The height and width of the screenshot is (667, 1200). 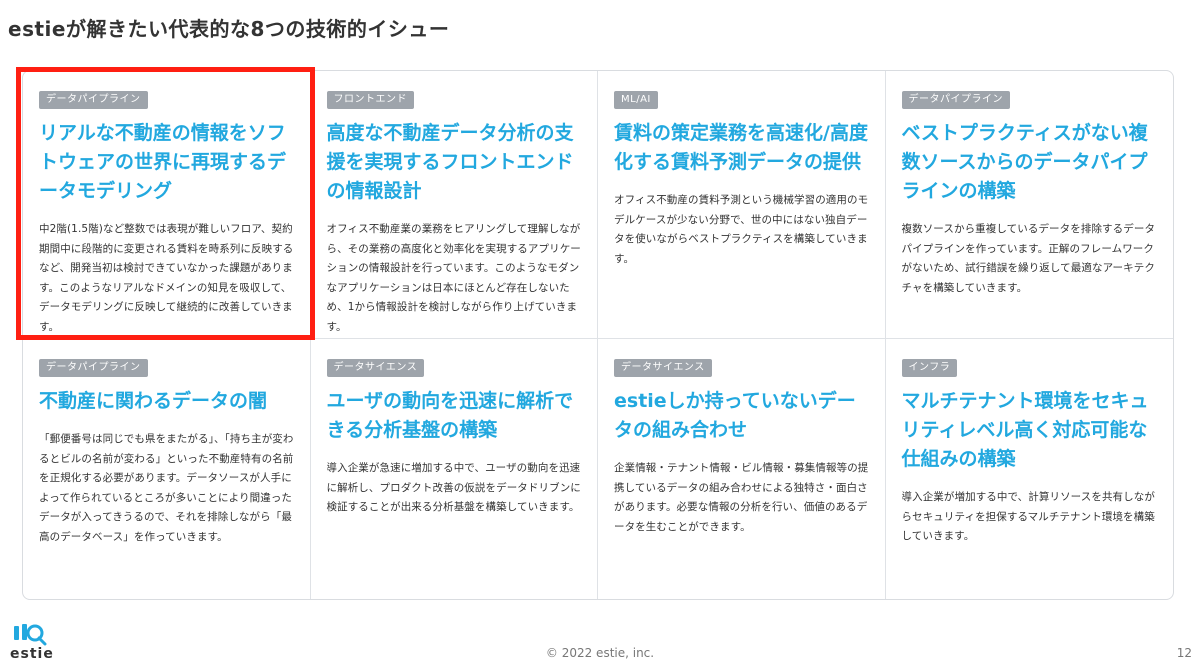 I want to click on category-tag: インフラ, so click(x=929, y=368).